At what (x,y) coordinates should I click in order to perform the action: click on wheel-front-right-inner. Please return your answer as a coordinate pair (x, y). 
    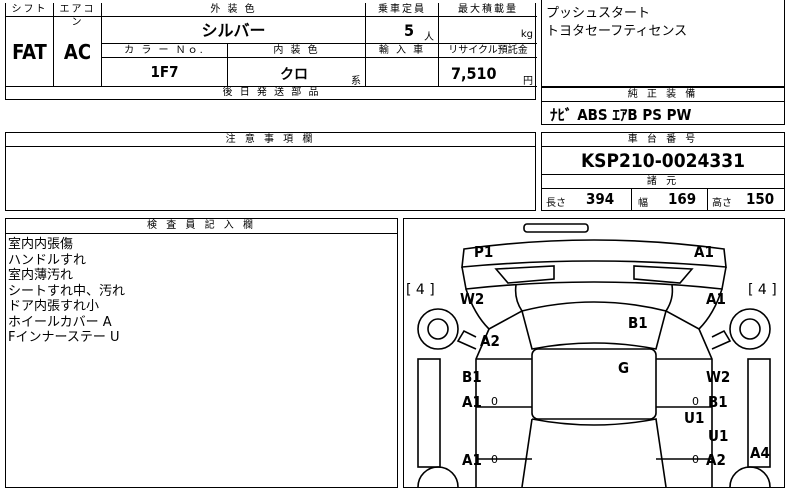
    Looking at the image, I should click on (750, 329).